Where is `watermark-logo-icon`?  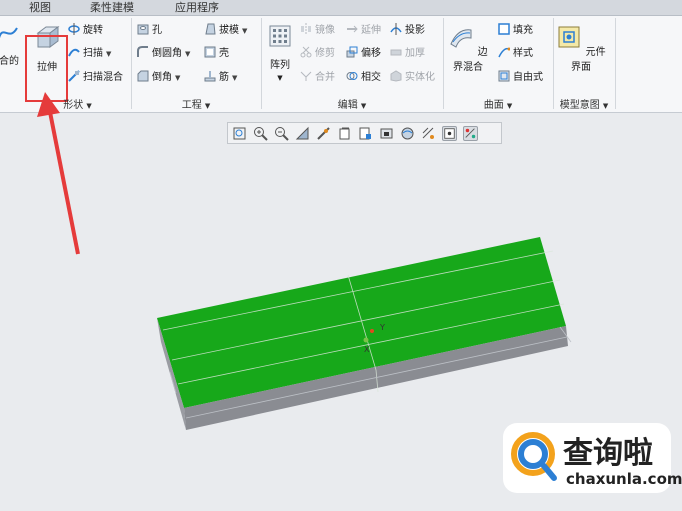
watermark-logo-icon is located at coordinates (534, 456).